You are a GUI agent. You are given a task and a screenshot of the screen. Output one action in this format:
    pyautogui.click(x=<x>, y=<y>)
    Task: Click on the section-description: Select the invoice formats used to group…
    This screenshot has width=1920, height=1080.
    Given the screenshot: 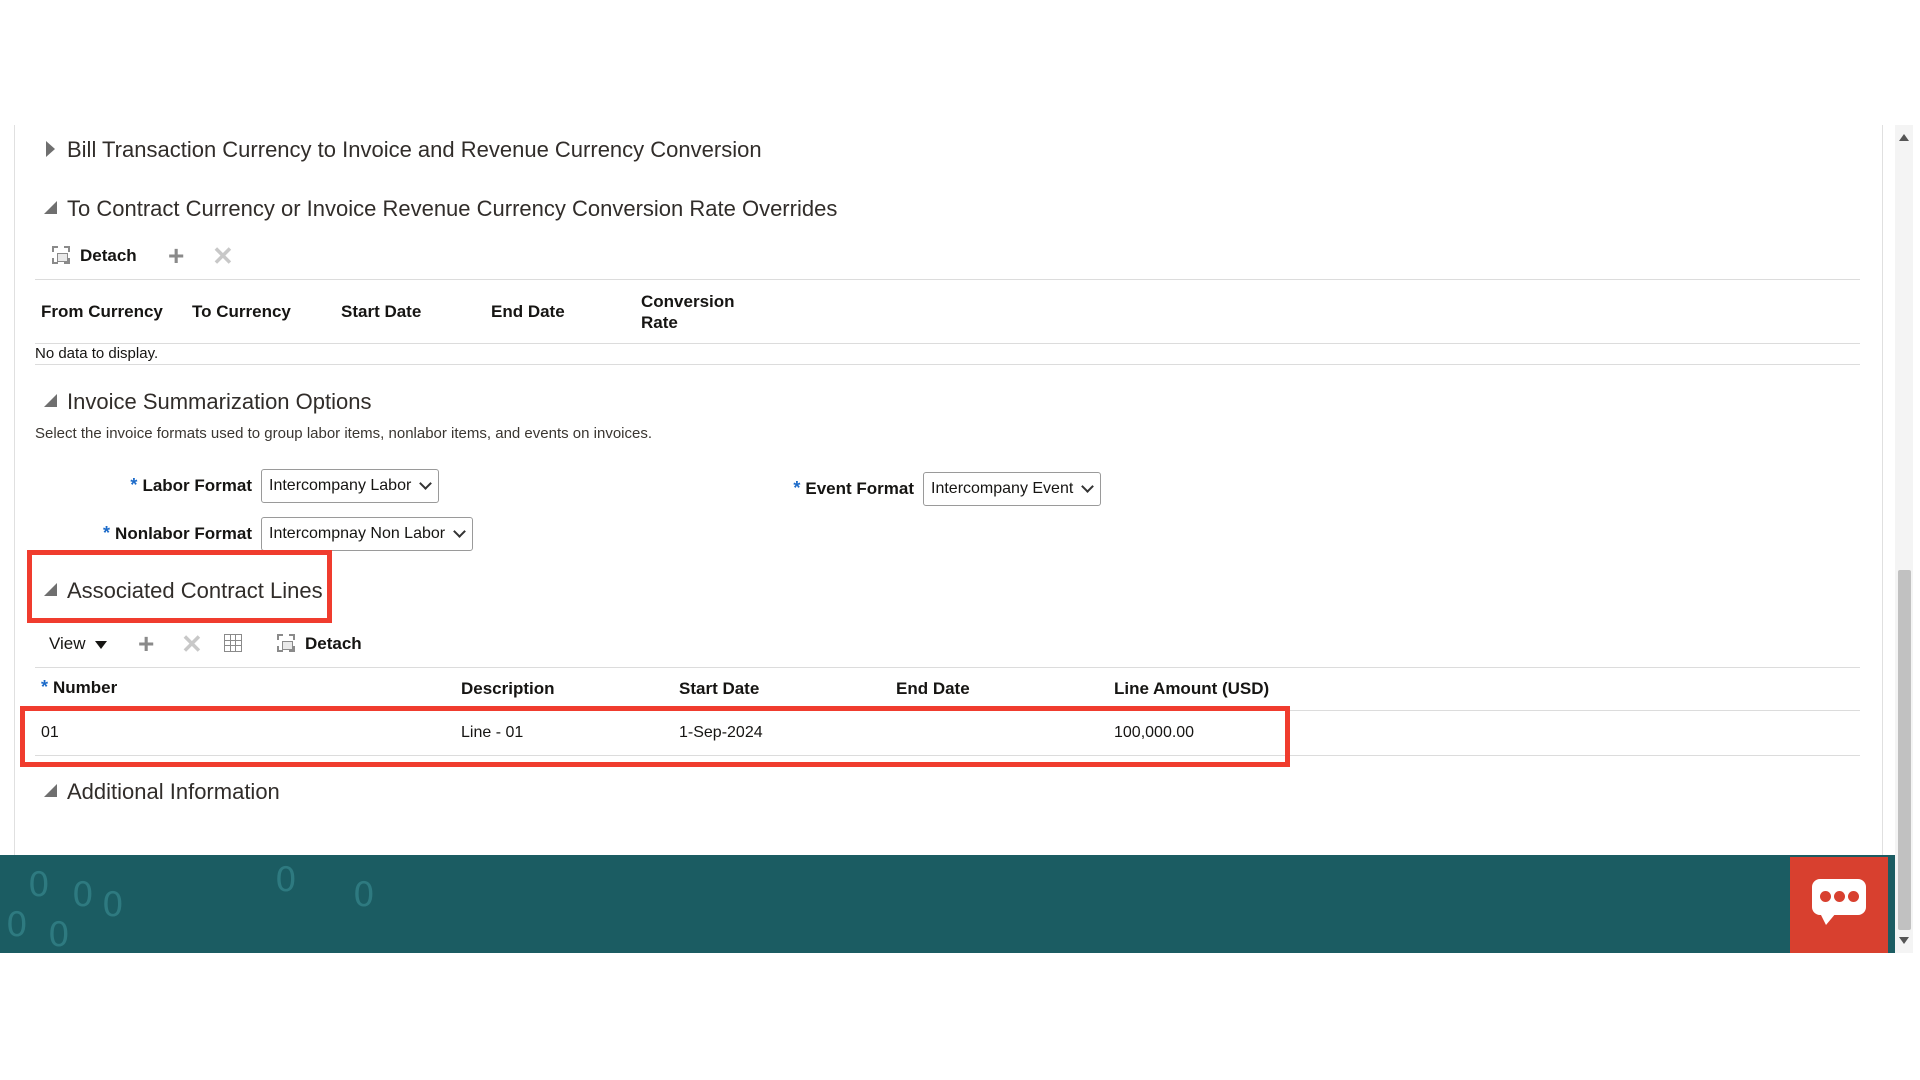 What is the action you would take?
    pyautogui.click(x=343, y=433)
    